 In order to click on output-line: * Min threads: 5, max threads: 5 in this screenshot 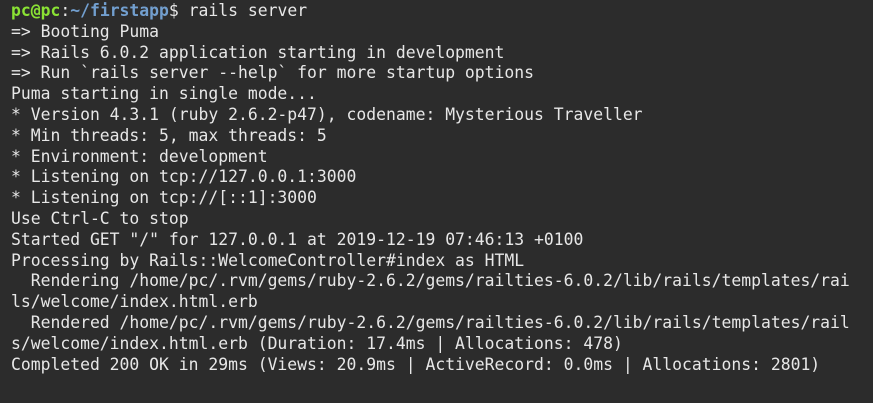, I will do `click(169, 135)`.